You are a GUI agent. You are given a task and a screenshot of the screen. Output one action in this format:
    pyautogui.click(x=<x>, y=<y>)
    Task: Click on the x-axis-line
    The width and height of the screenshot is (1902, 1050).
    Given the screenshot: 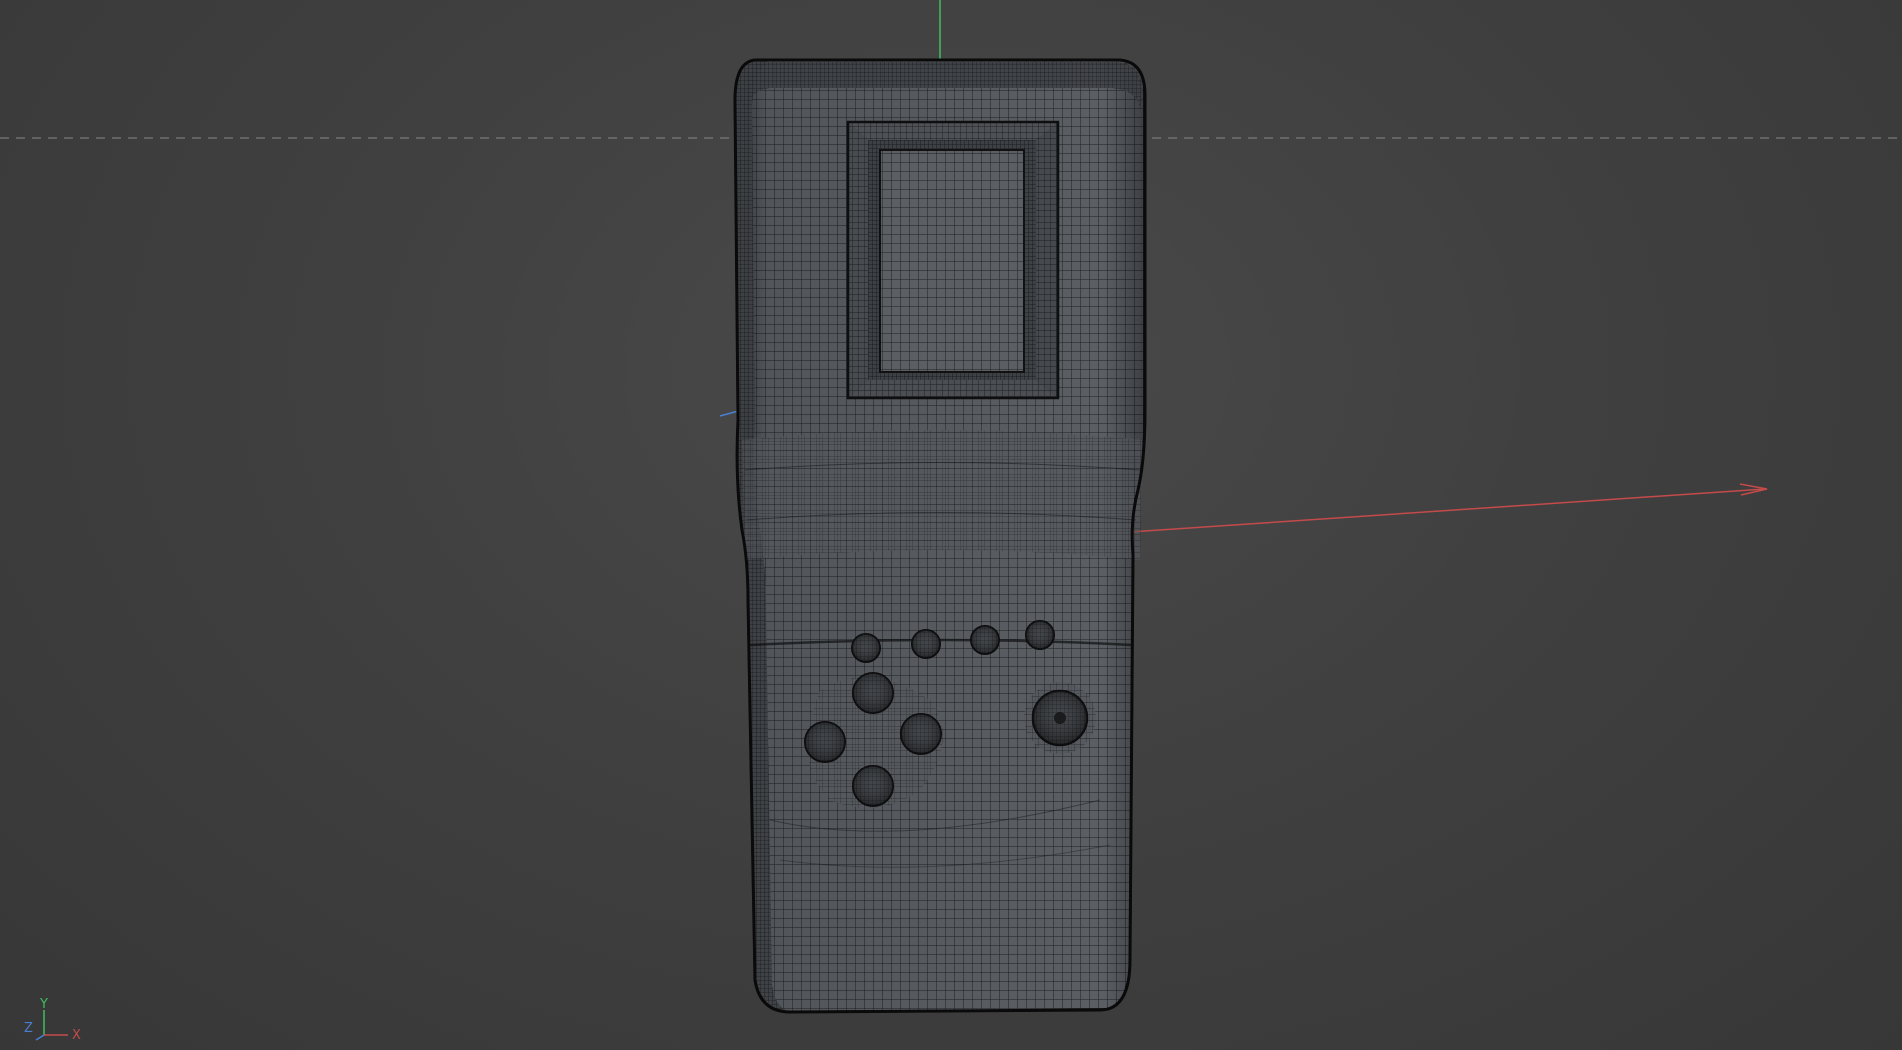 What is the action you would take?
    pyautogui.click(x=1448, y=508)
    